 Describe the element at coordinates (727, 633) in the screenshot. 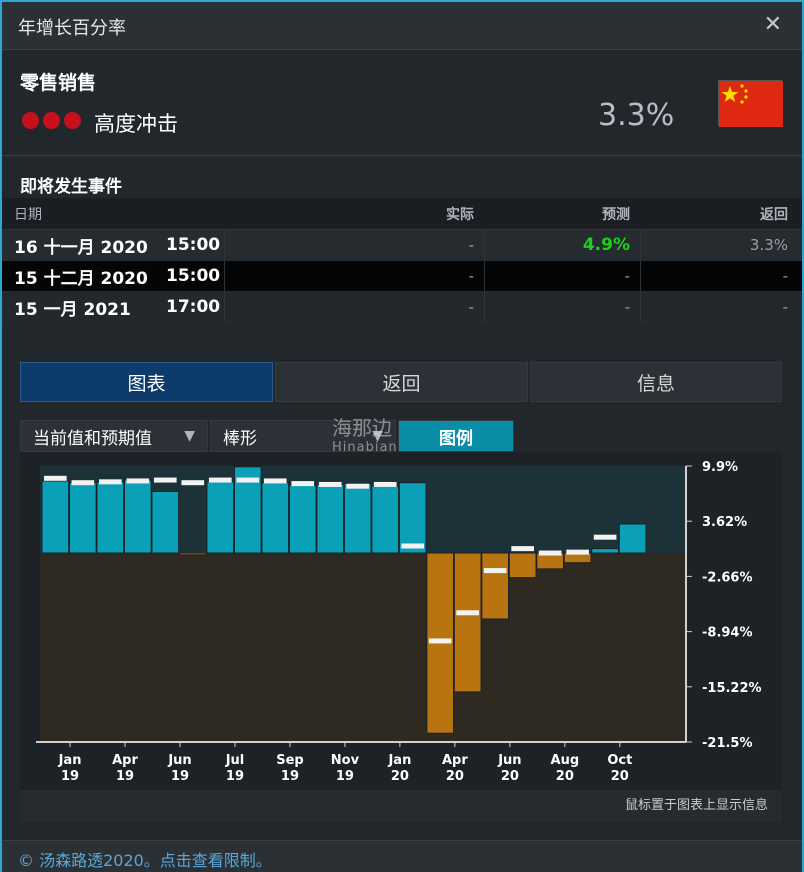

I see `y-tick-label: -8.94%` at that location.